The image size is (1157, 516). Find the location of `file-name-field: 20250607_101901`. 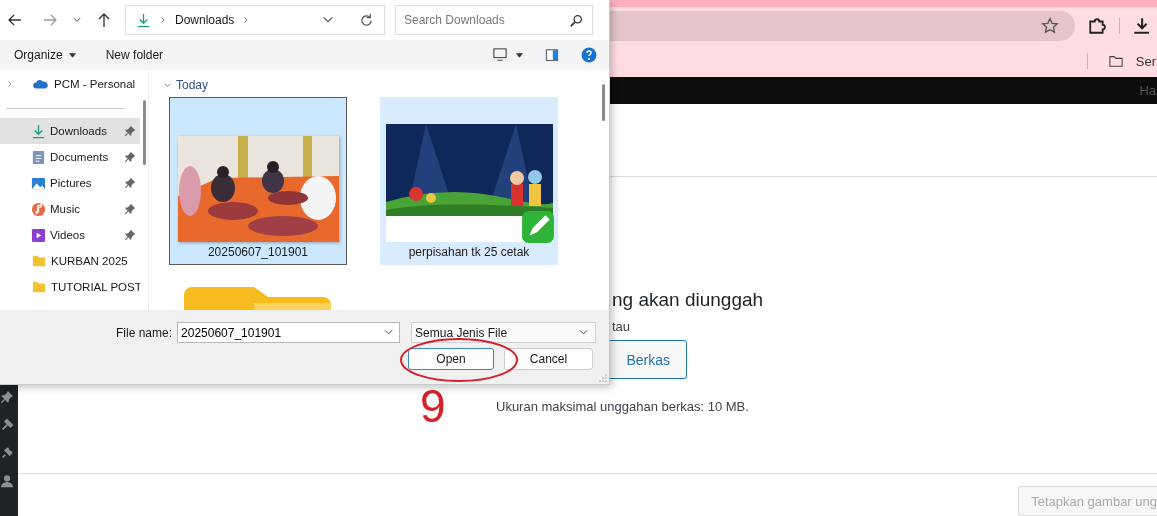

file-name-field: 20250607_101901 is located at coordinates (289, 332).